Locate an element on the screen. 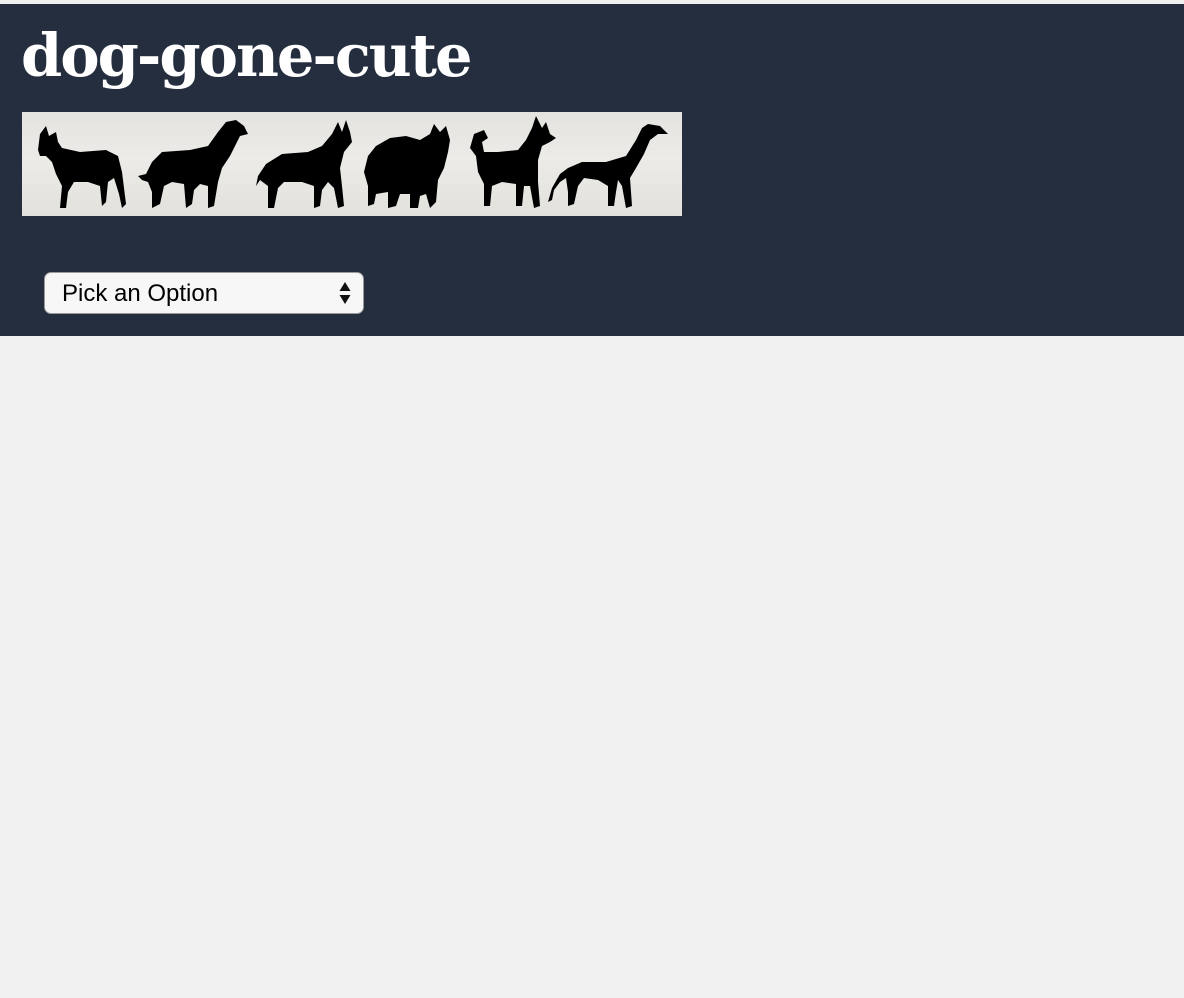 The height and width of the screenshot is (998, 1184). updown-arrows-icon is located at coordinates (345, 293).